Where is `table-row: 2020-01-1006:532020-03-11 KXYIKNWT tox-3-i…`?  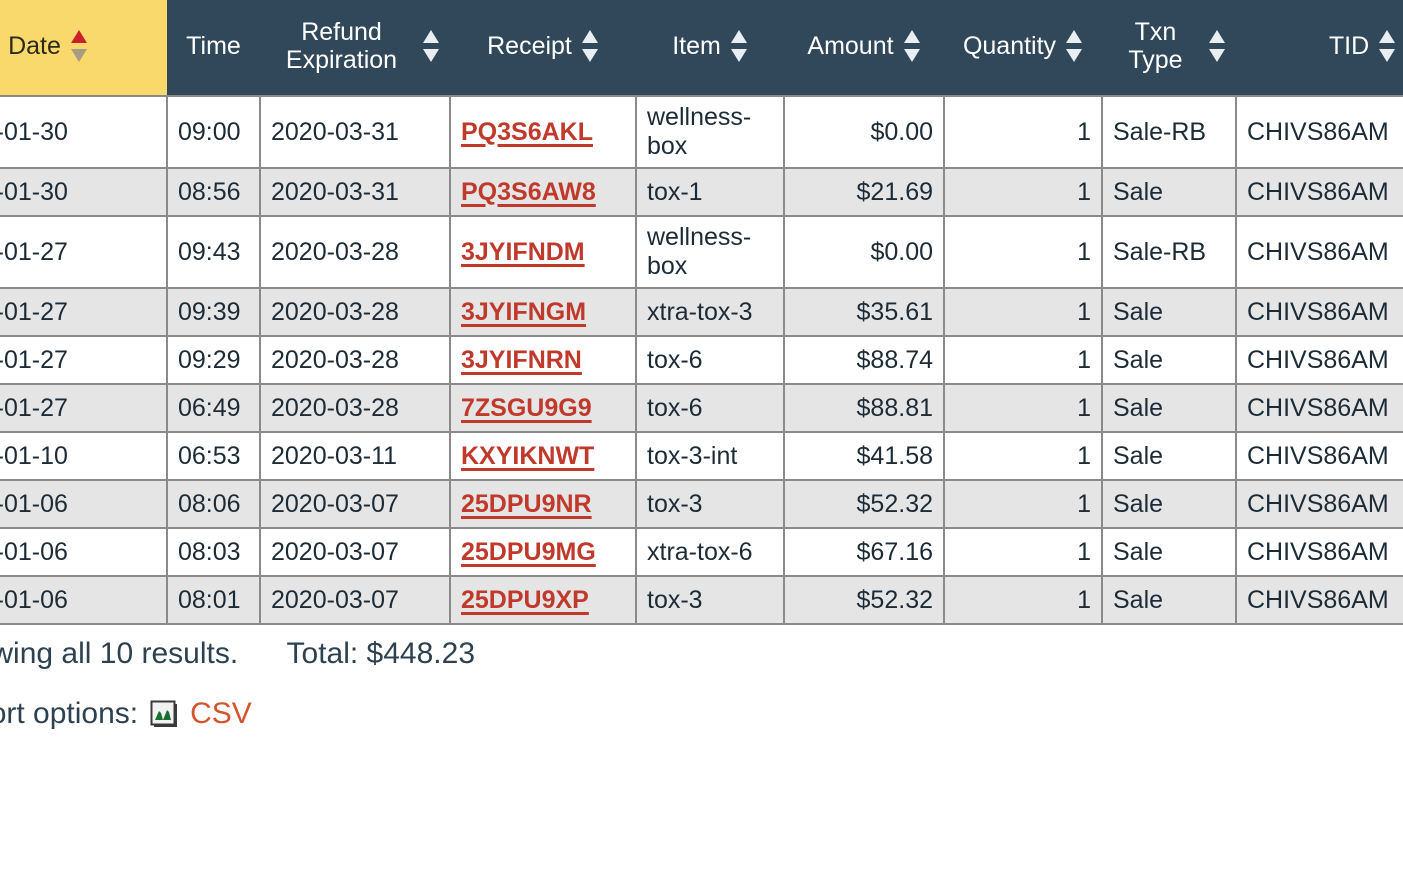 table-row: 2020-01-1006:532020-03-11 KXYIKNWT tox-3-i… is located at coordinates (701, 456).